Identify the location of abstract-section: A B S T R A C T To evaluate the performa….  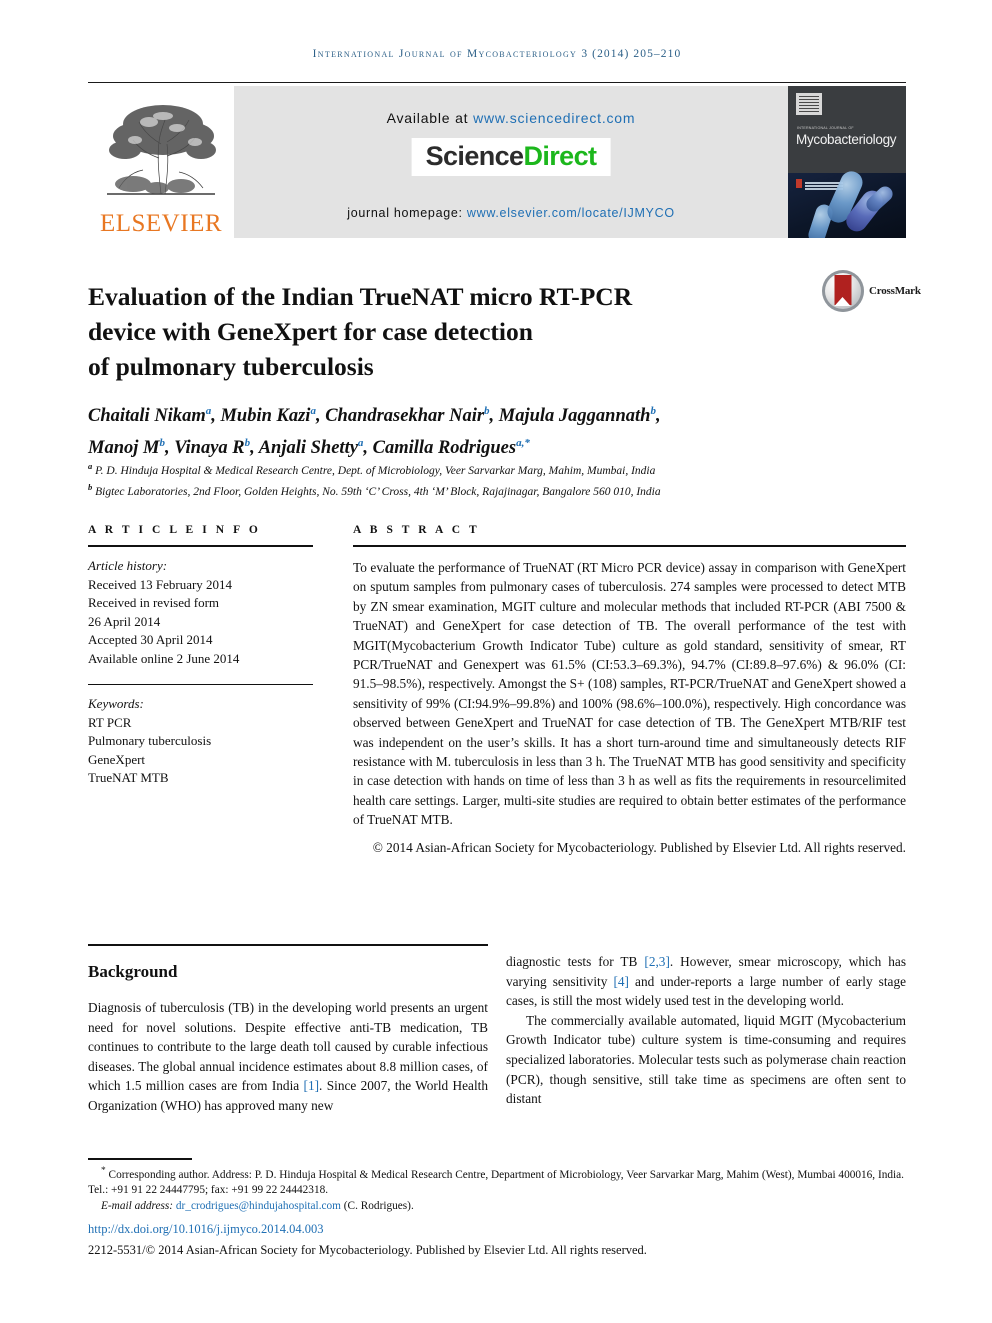
(629, 690).